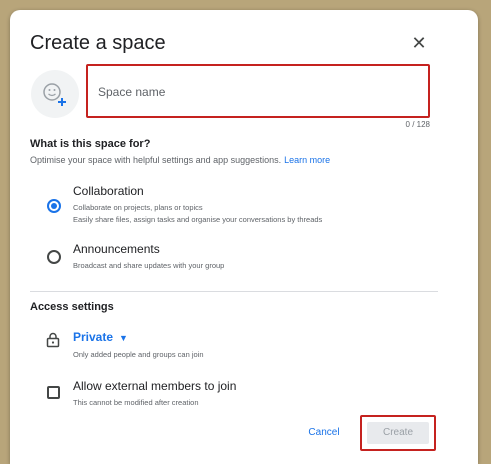 This screenshot has height=464, width=491. I want to click on allow-external-label: Allow external members to join, so click(155, 386).